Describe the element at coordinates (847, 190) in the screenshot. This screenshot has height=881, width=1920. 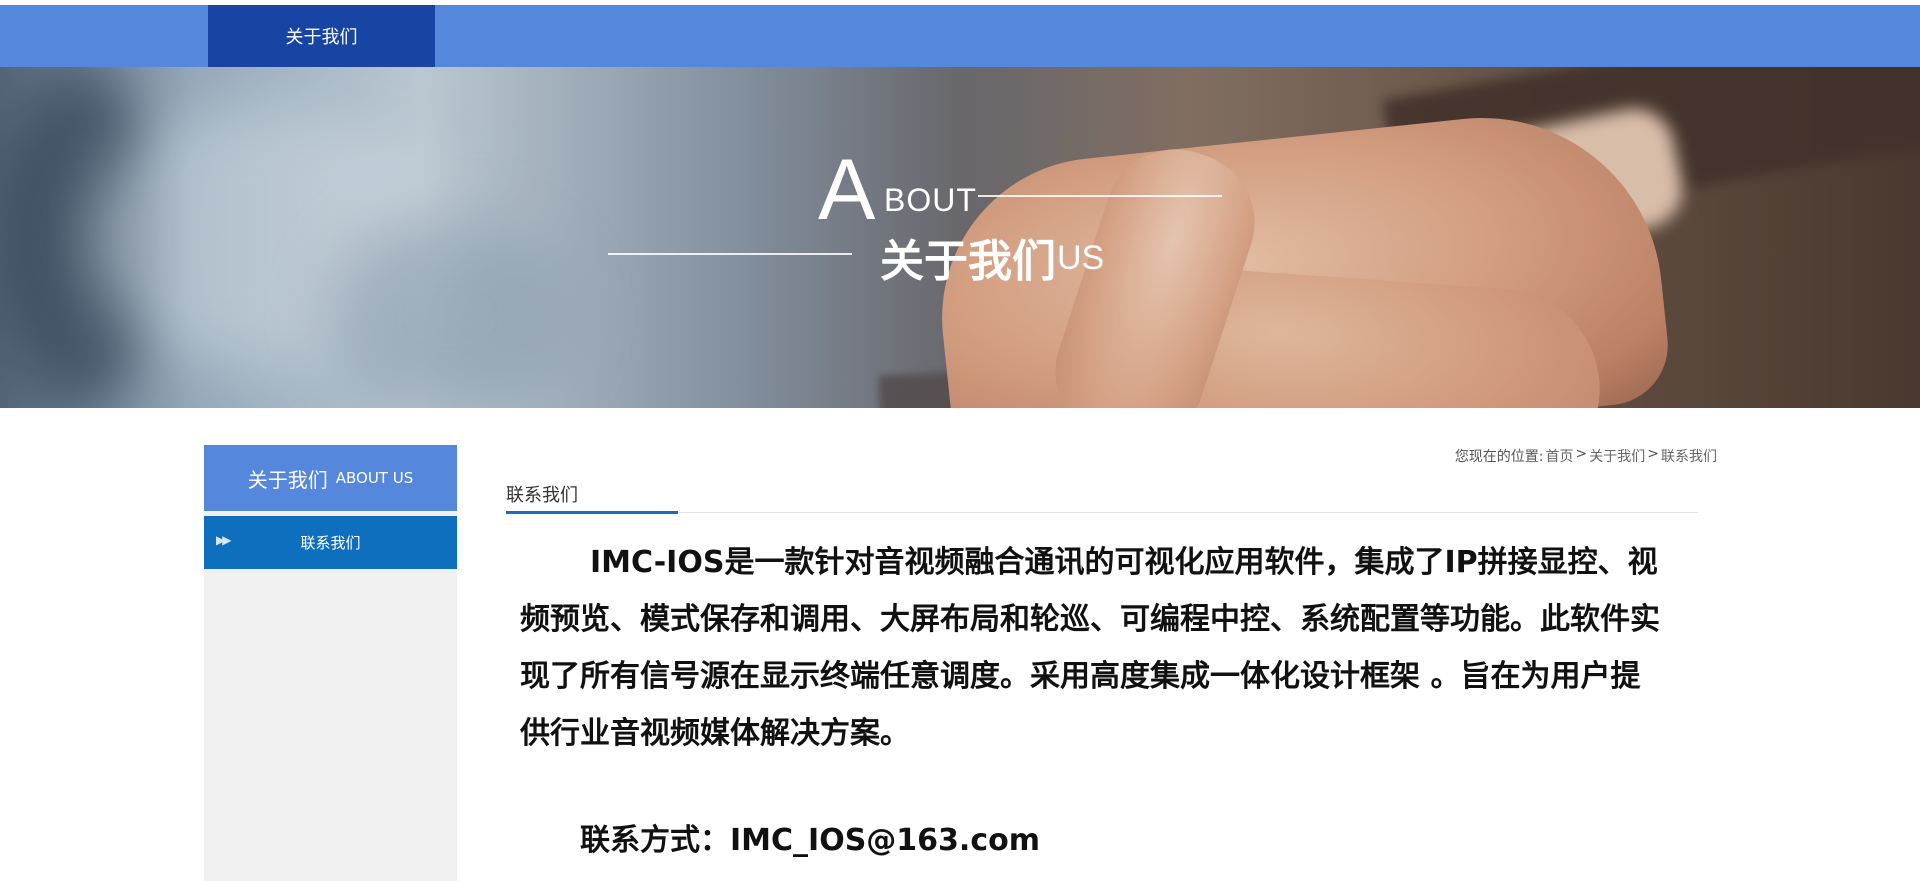
I see `banner-big-letter: A` at that location.